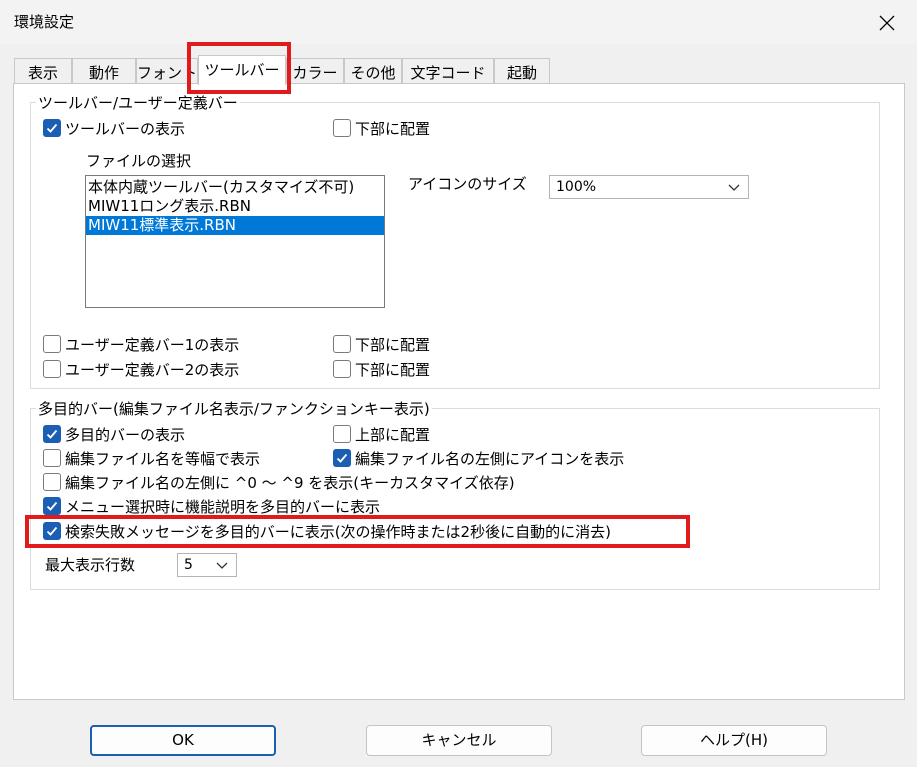 This screenshot has width=917, height=767. I want to click on menu-desc-checkbox: メニュー選択時に機能説明を多目的バーに表示, so click(211, 506).